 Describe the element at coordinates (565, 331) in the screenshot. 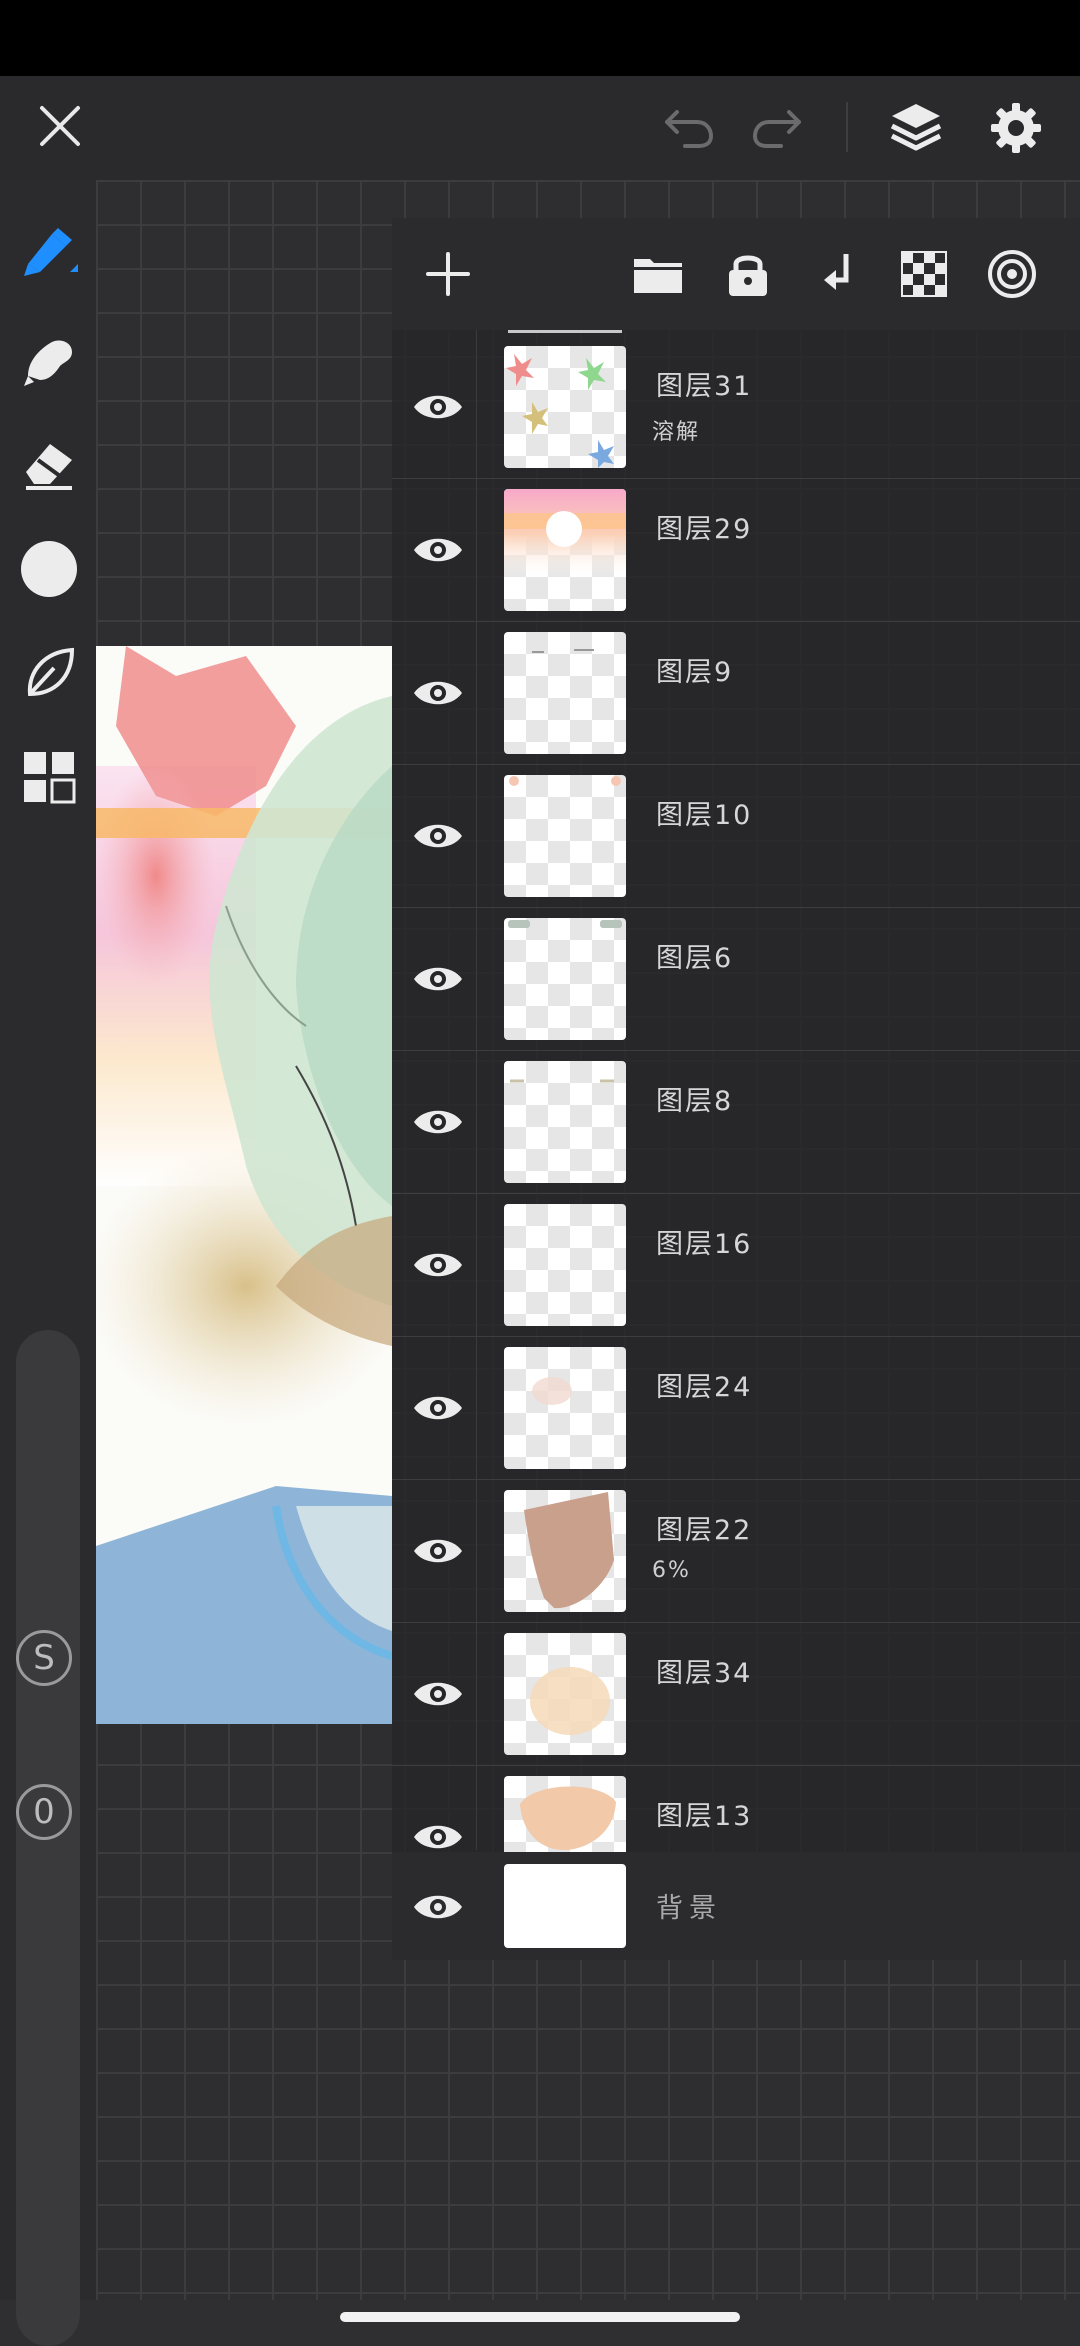

I see `layer-thumb-edge` at that location.